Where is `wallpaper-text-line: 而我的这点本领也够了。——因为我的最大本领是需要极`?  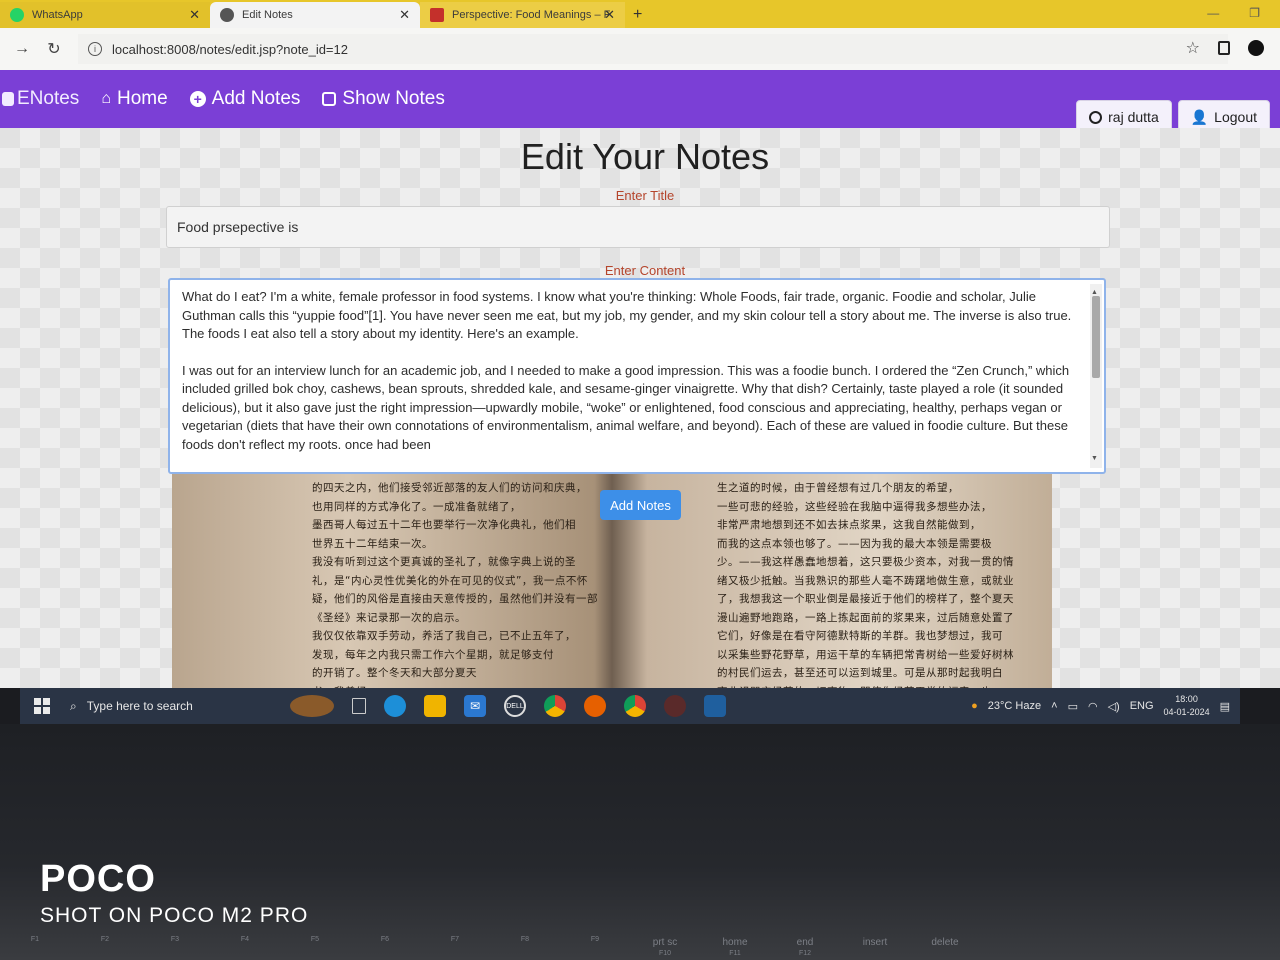 wallpaper-text-line: 而我的这点本领也够了。——因为我的最大本领是需要极 is located at coordinates (854, 543).